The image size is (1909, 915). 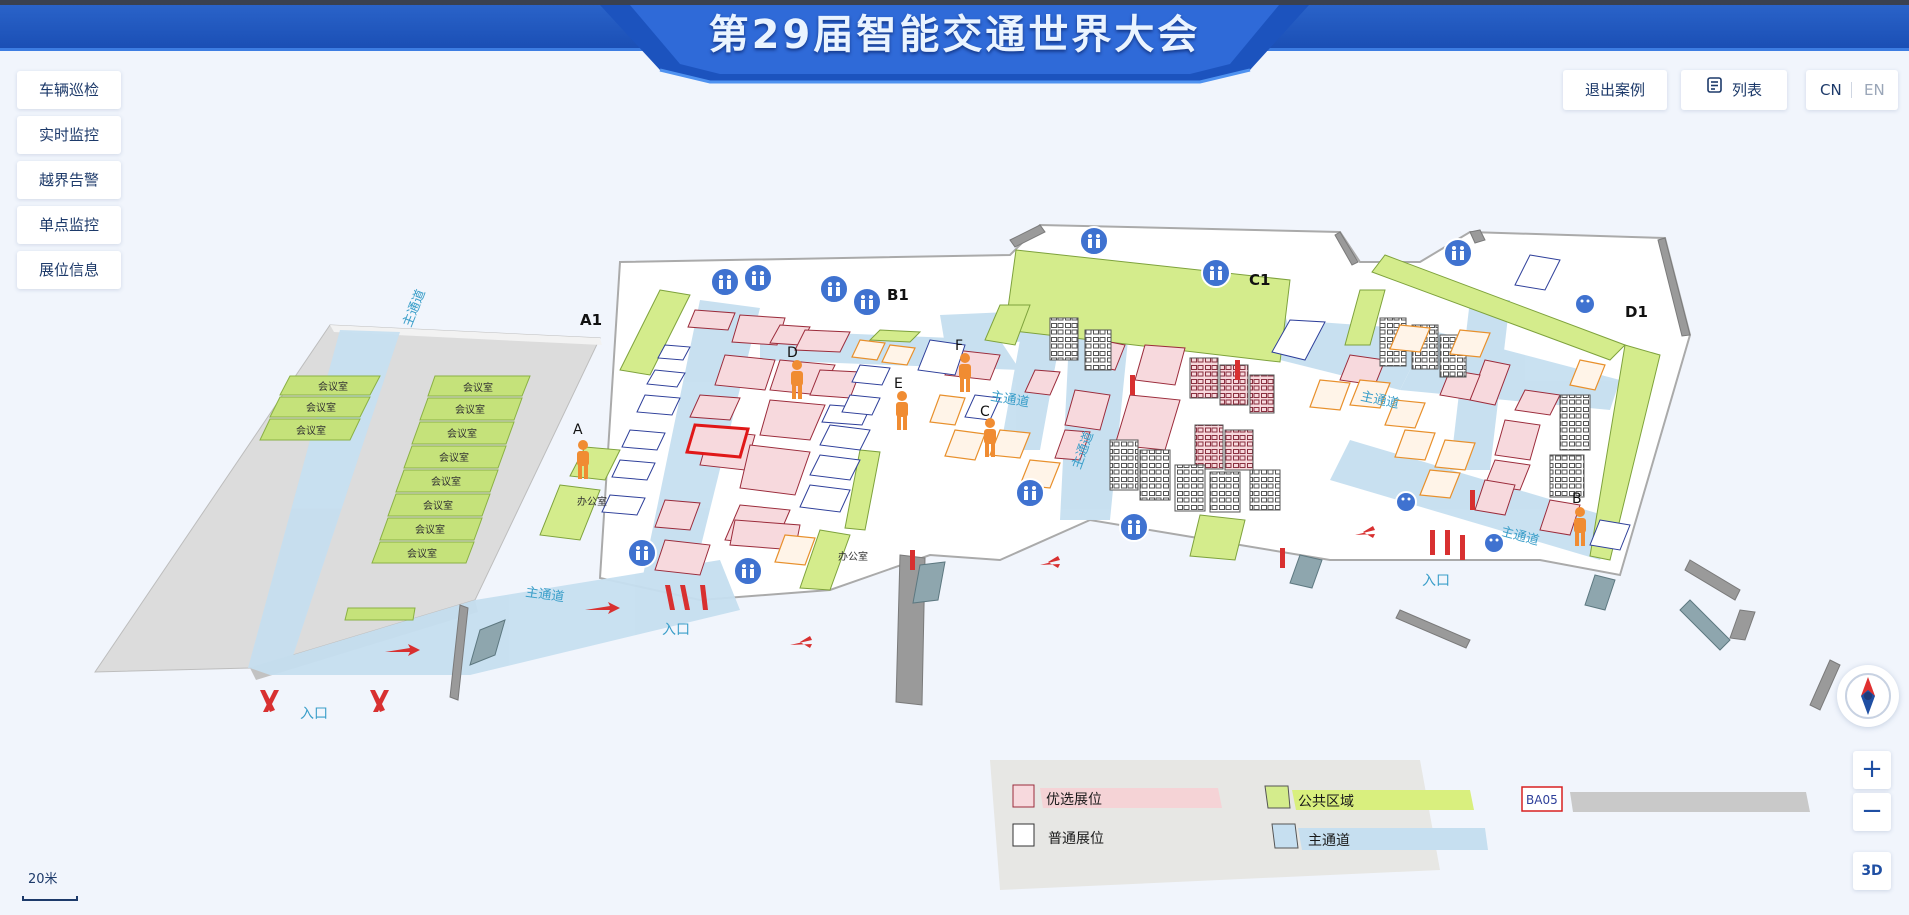 I want to click on zoom-in-button: +, so click(x=1872, y=770).